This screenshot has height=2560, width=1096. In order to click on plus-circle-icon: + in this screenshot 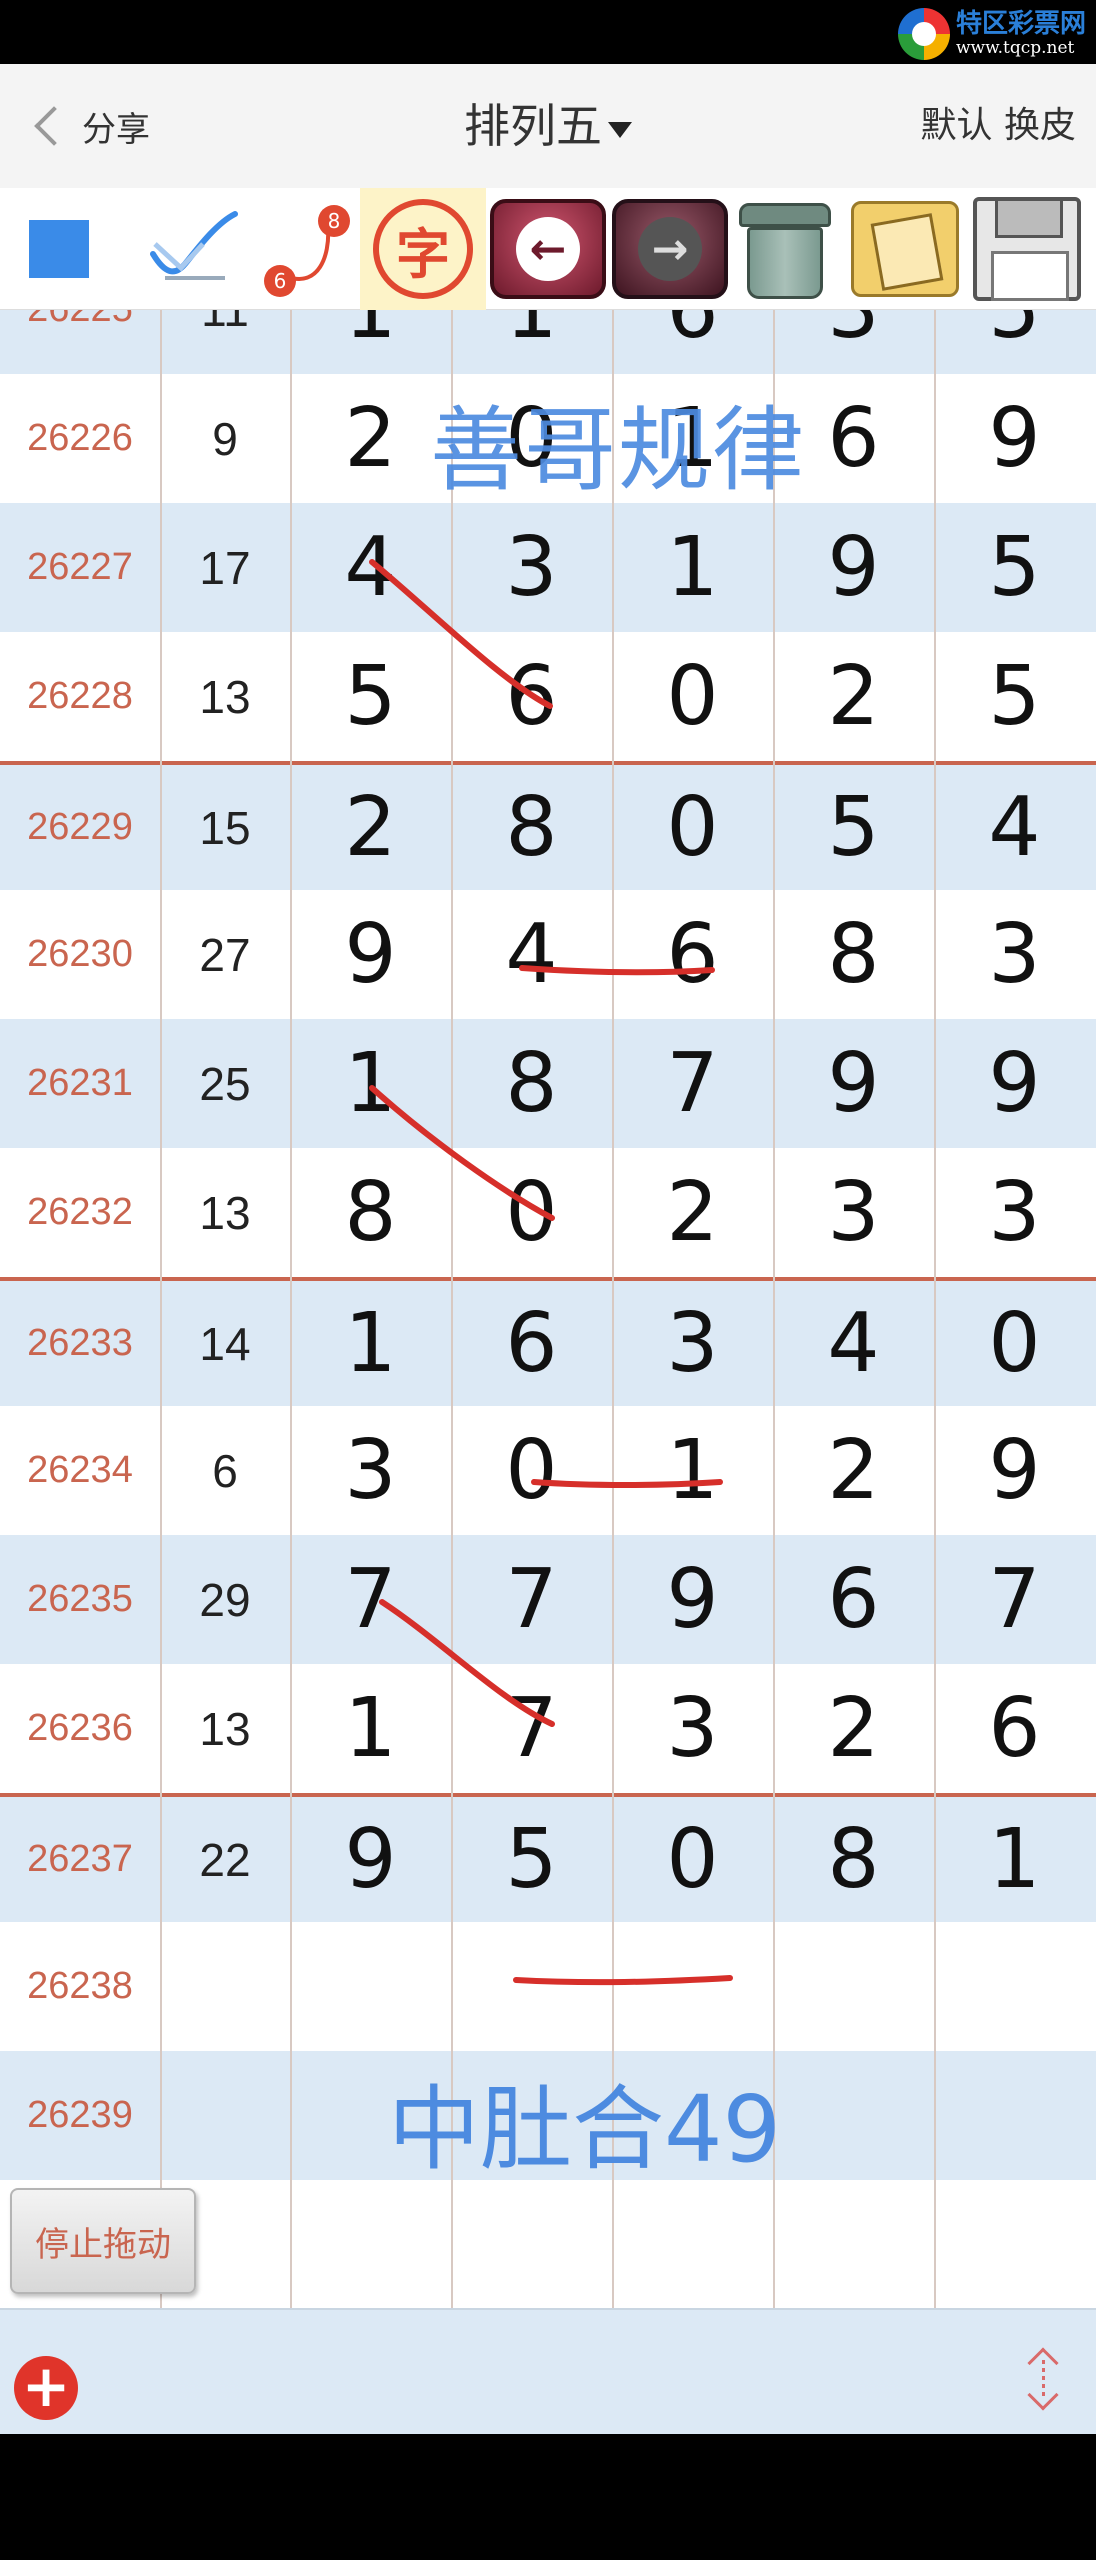, I will do `click(46, 2388)`.